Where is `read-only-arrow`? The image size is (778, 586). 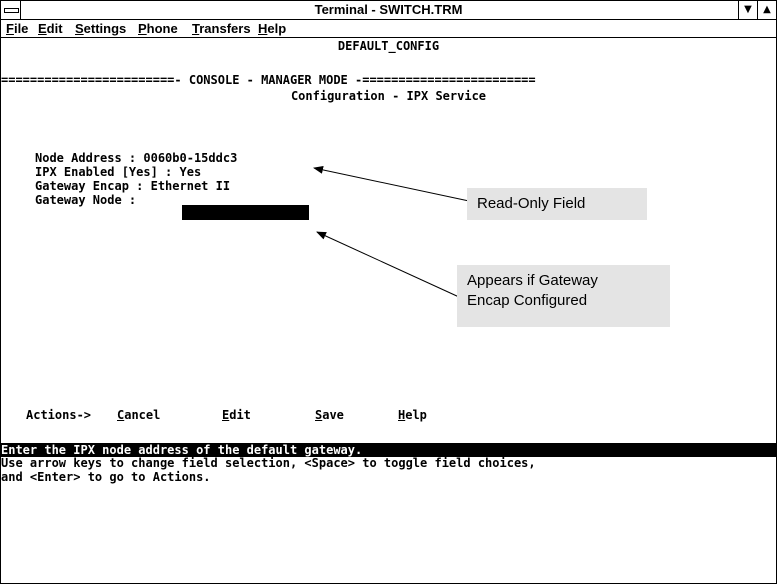
read-only-arrow is located at coordinates (391, 183).